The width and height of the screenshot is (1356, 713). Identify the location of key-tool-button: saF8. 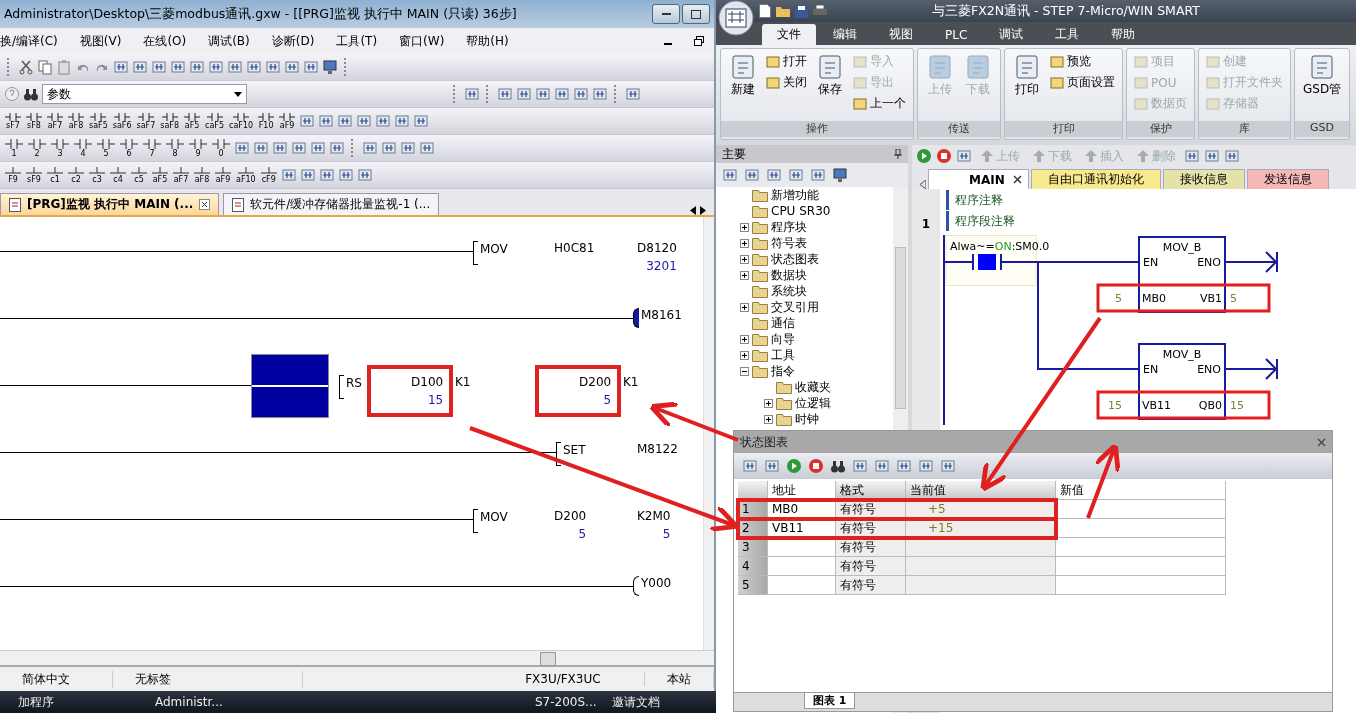
(170, 121).